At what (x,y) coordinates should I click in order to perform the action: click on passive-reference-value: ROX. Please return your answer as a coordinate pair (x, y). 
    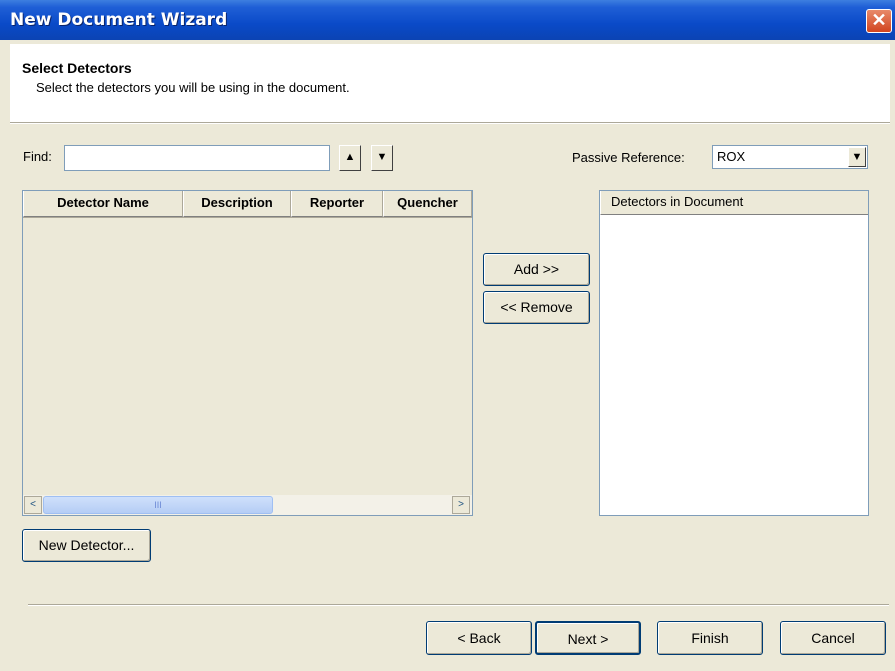
    Looking at the image, I should click on (731, 156).